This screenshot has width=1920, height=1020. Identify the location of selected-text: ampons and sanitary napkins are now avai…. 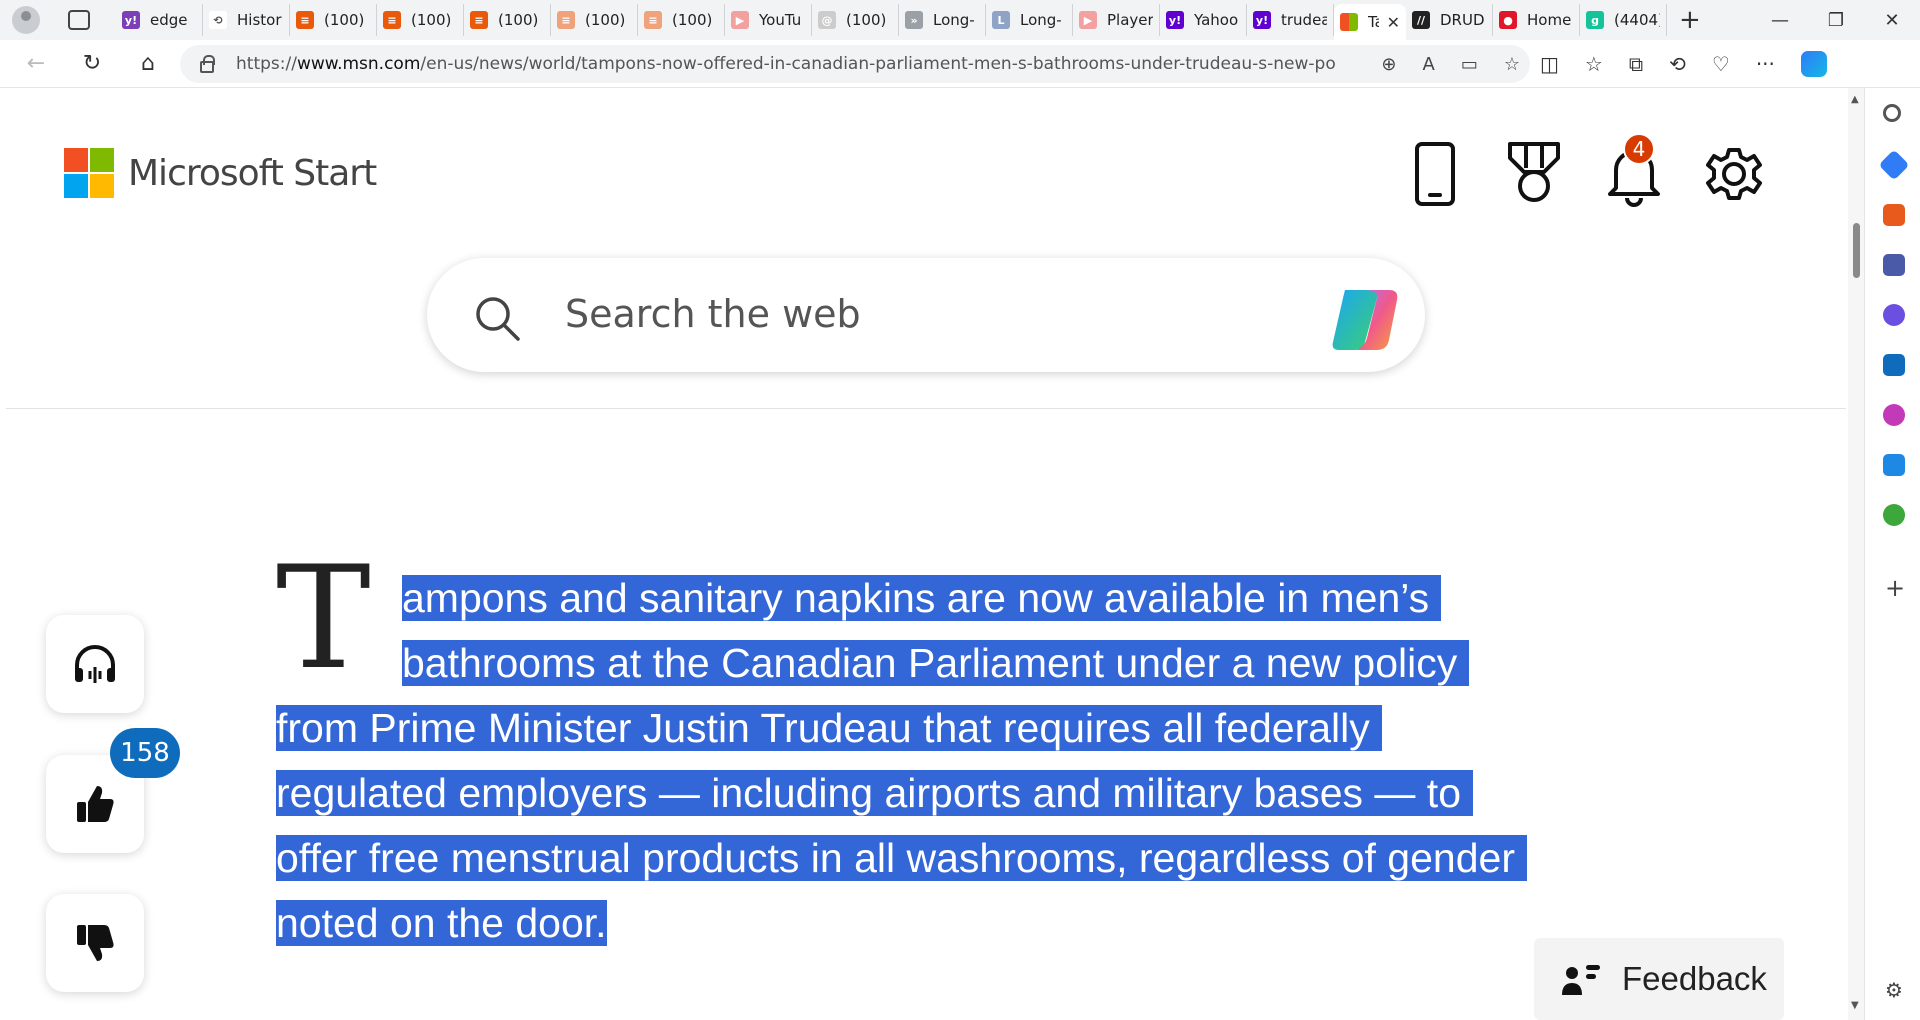
(922, 598).